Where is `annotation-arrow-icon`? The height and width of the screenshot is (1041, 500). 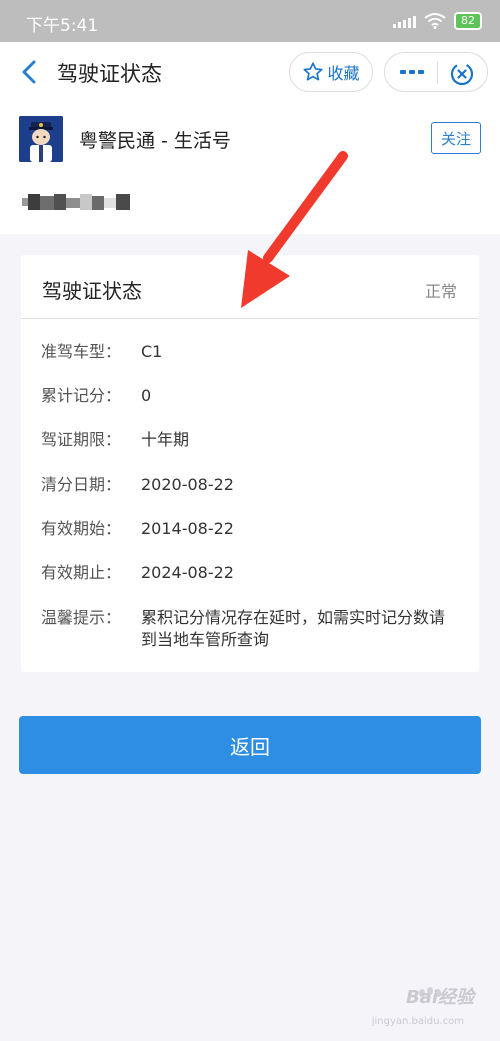
annotation-arrow-icon is located at coordinates (294, 229).